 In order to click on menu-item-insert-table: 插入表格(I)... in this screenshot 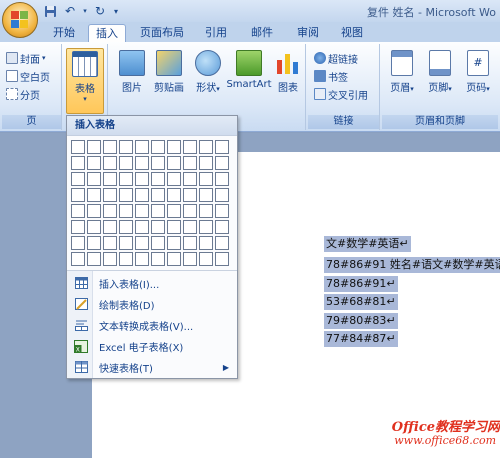, I will do `click(152, 283)`.